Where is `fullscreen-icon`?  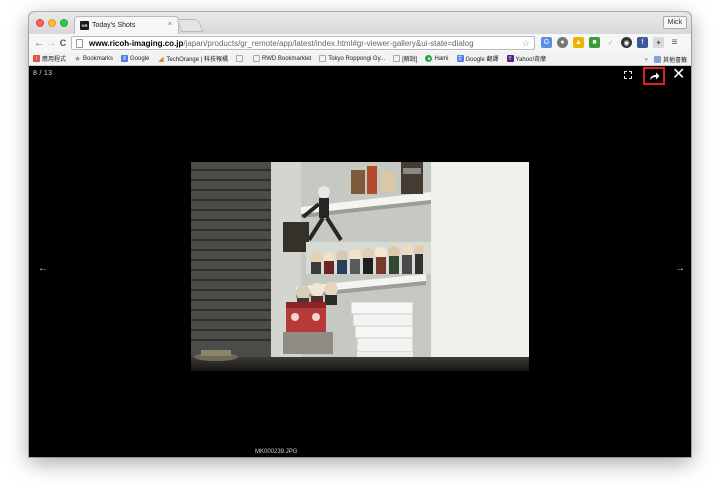
fullscreen-icon is located at coordinates (628, 75).